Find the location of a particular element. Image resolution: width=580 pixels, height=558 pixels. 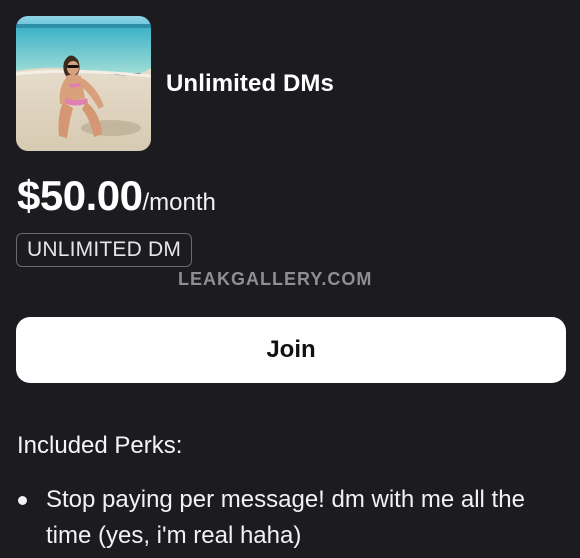

bullet-icon is located at coordinates (22, 500).